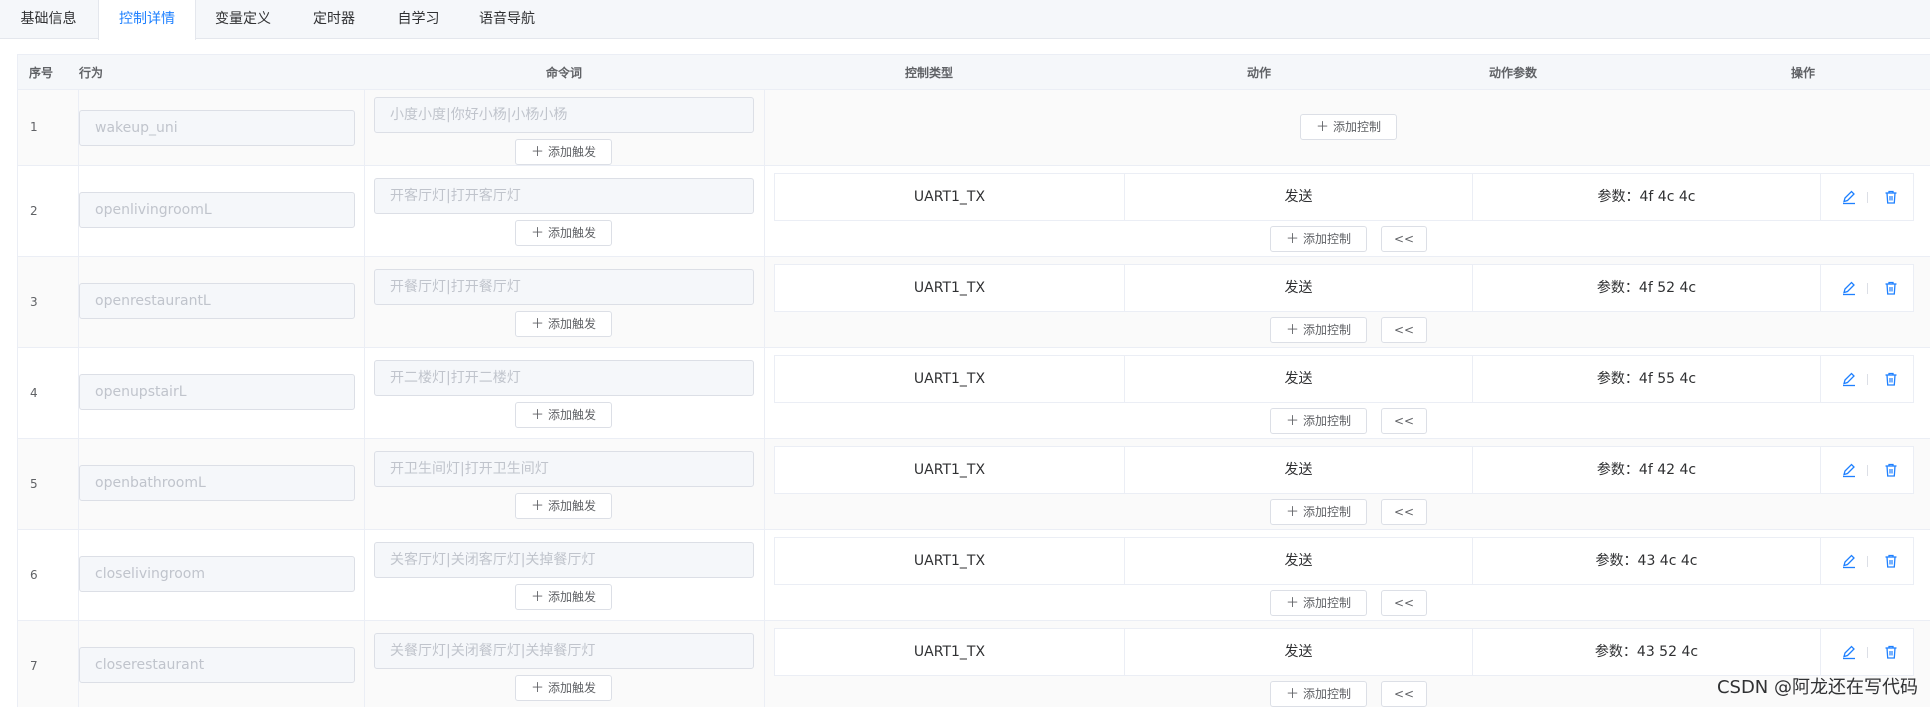  I want to click on control-item: UART1_TX 发送 参数：4f 42 4c, so click(1344, 470).